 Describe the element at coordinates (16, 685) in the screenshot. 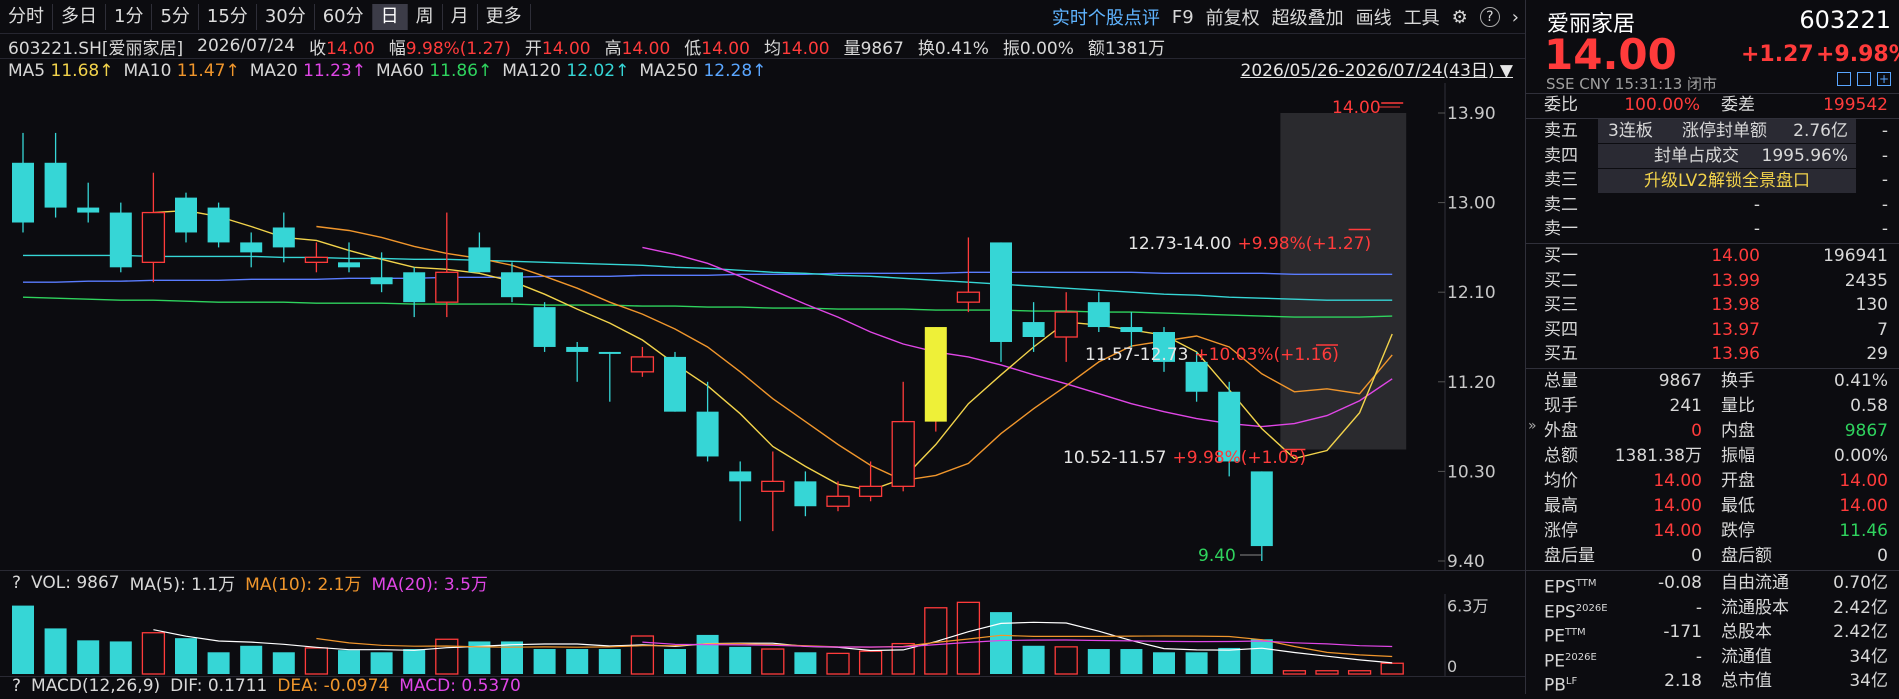

I see `macd-help-icon: ?` at that location.